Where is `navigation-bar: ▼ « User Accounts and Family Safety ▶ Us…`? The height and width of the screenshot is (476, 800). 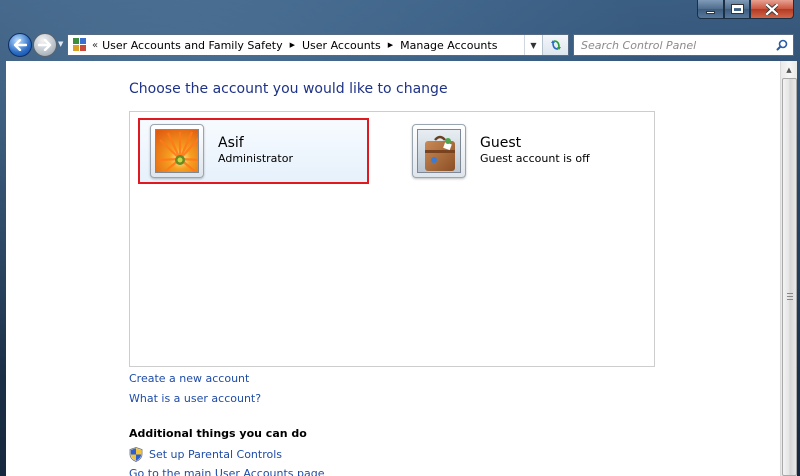
navigation-bar: ▼ « User Accounts and Family Safety ▶ Us… is located at coordinates (400, 44).